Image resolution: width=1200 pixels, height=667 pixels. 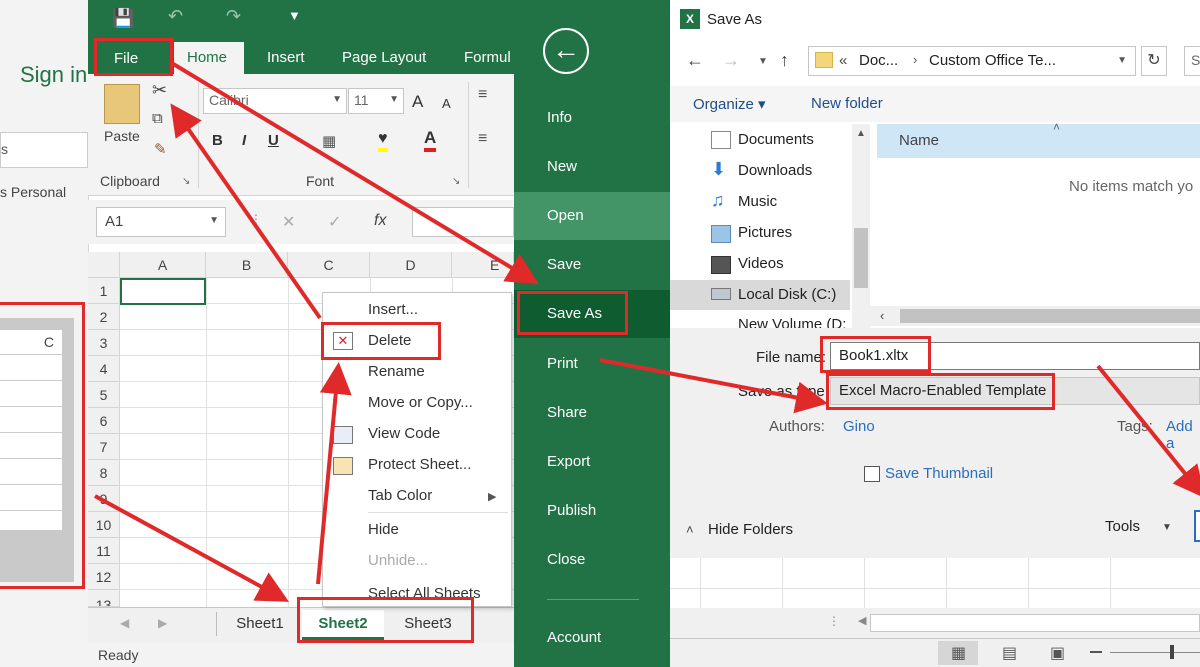 I want to click on backstage-print: Print, so click(x=562, y=363).